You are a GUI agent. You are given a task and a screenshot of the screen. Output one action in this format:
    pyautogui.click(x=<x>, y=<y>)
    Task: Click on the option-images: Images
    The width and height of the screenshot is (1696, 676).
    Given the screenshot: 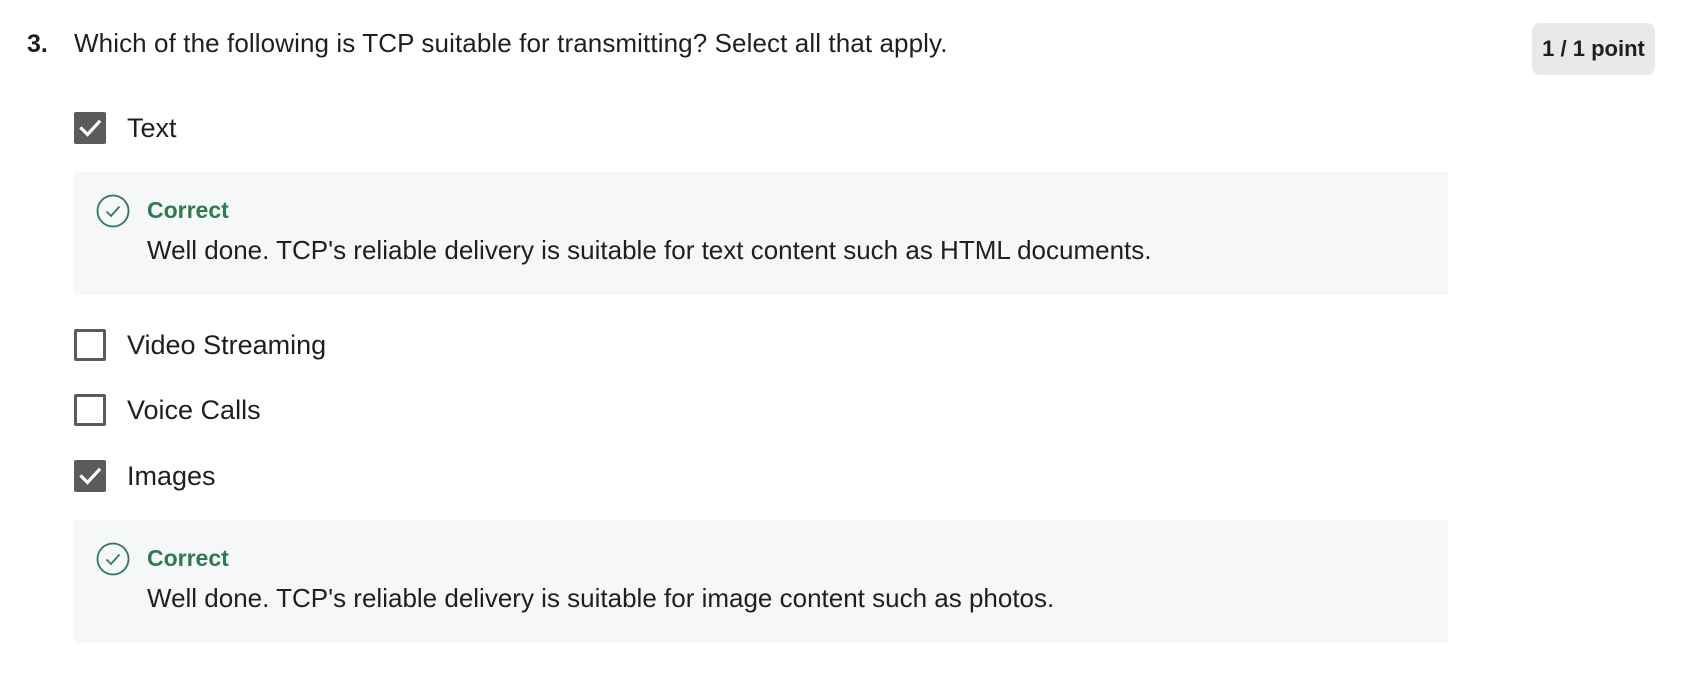 What is the action you would take?
    pyautogui.click(x=145, y=476)
    